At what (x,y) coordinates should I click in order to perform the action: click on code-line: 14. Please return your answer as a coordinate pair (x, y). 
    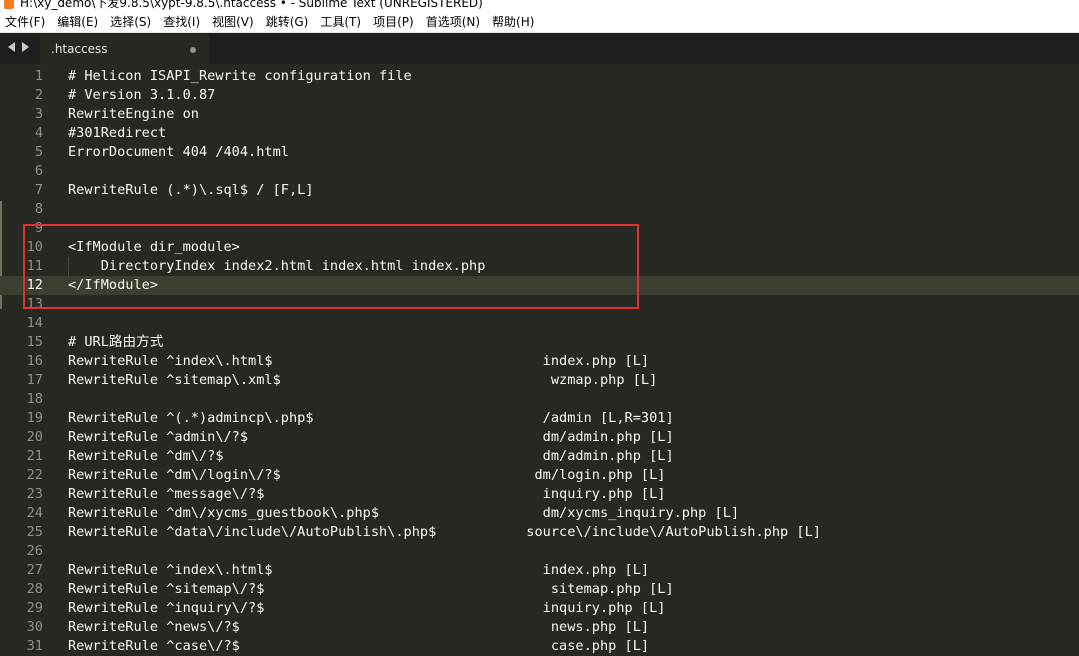
    Looking at the image, I should click on (539, 323).